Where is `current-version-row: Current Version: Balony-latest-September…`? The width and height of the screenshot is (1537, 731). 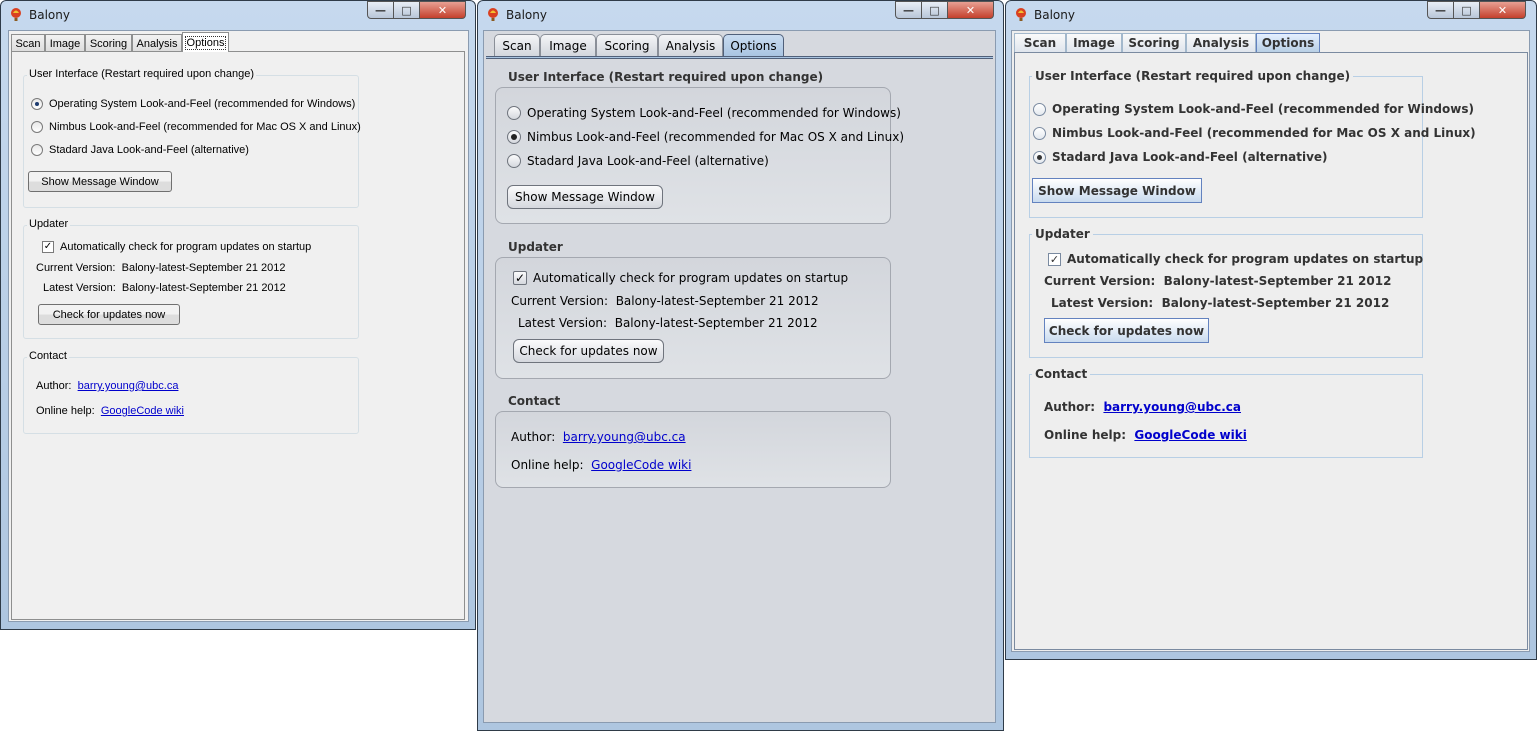
current-version-row: Current Version: Balony-latest-September… is located at coordinates (1217, 281).